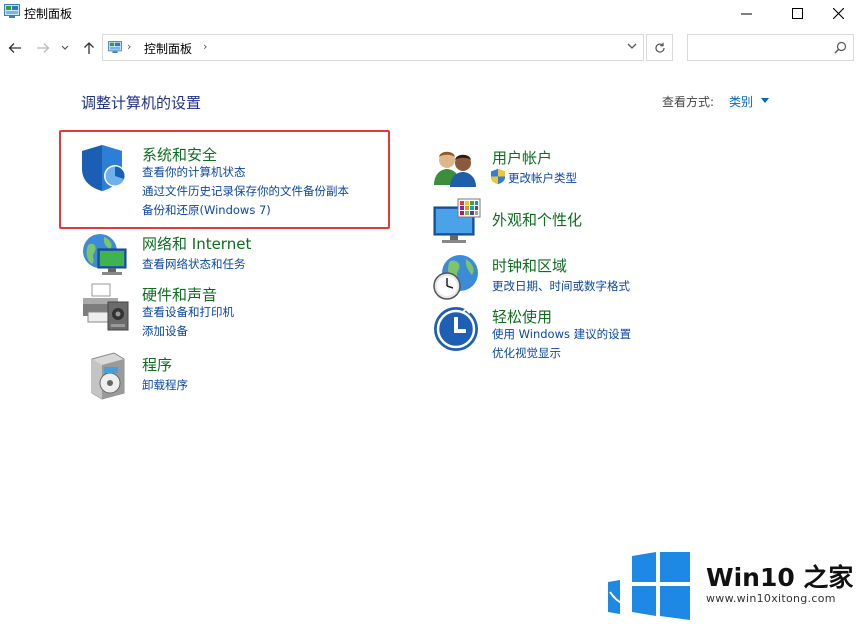  What do you see at coordinates (542, 178) in the screenshot?
I see `link-change-account-type: 更改帐户类型` at bounding box center [542, 178].